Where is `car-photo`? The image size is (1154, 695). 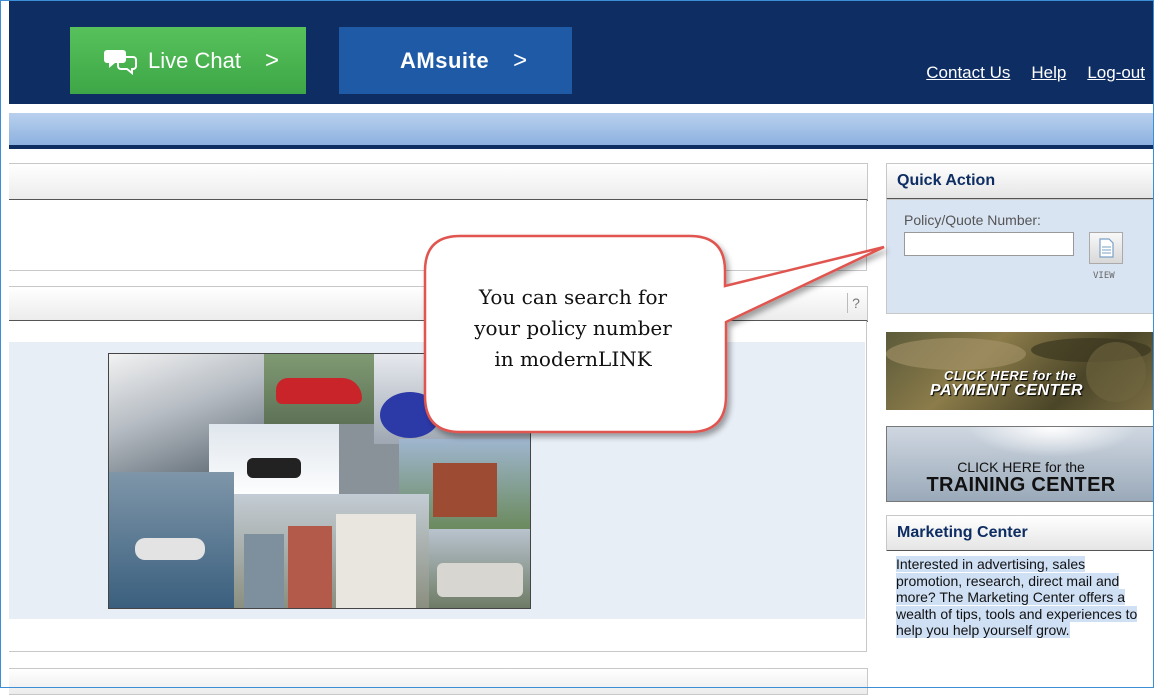 car-photo is located at coordinates (319, 389).